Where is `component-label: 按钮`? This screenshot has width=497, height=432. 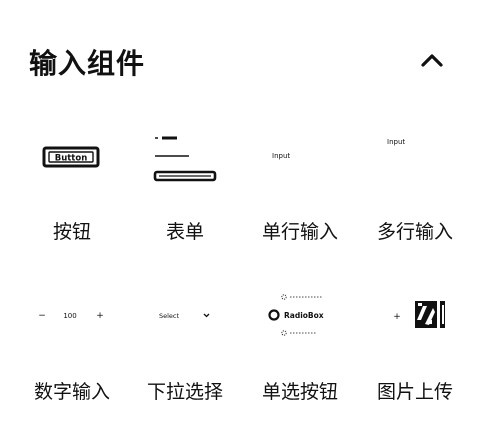
component-label: 按钮 is located at coordinates (71, 232).